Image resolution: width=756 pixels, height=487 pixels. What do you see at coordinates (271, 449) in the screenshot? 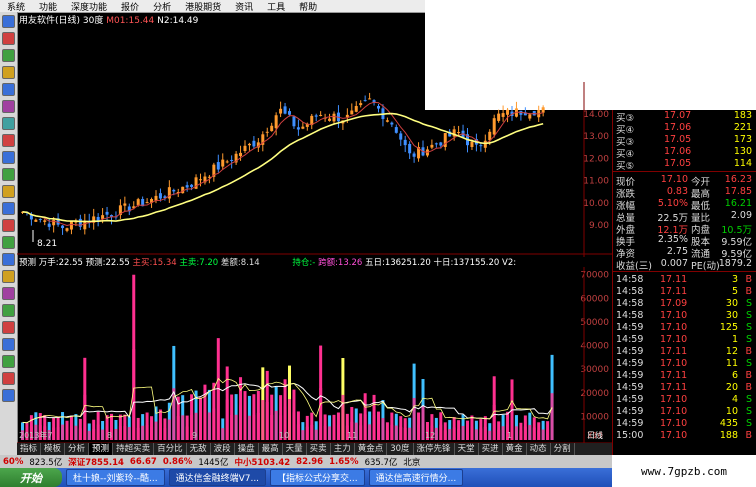
I see `tab-indicator: 最高` at bounding box center [271, 449].